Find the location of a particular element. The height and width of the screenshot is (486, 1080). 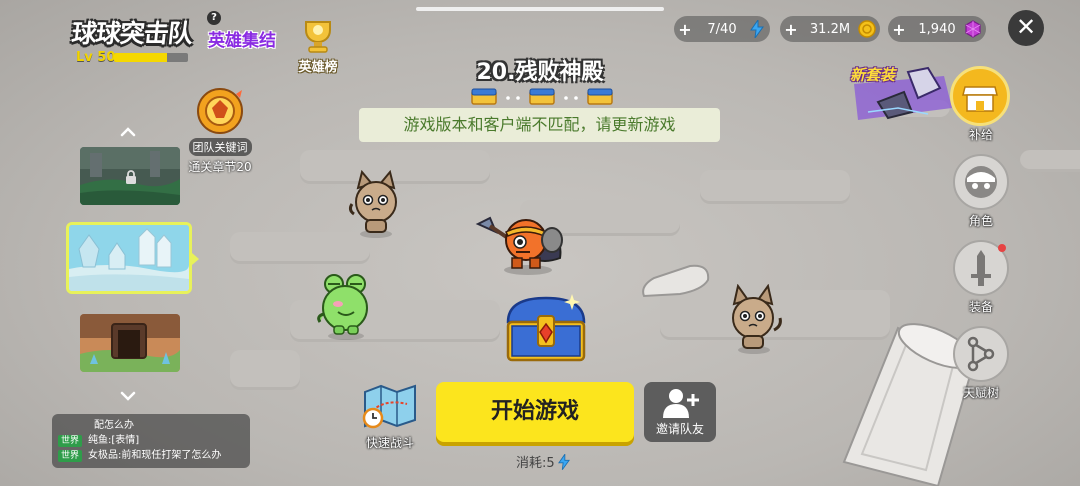

exp-bar is located at coordinates (151, 57).